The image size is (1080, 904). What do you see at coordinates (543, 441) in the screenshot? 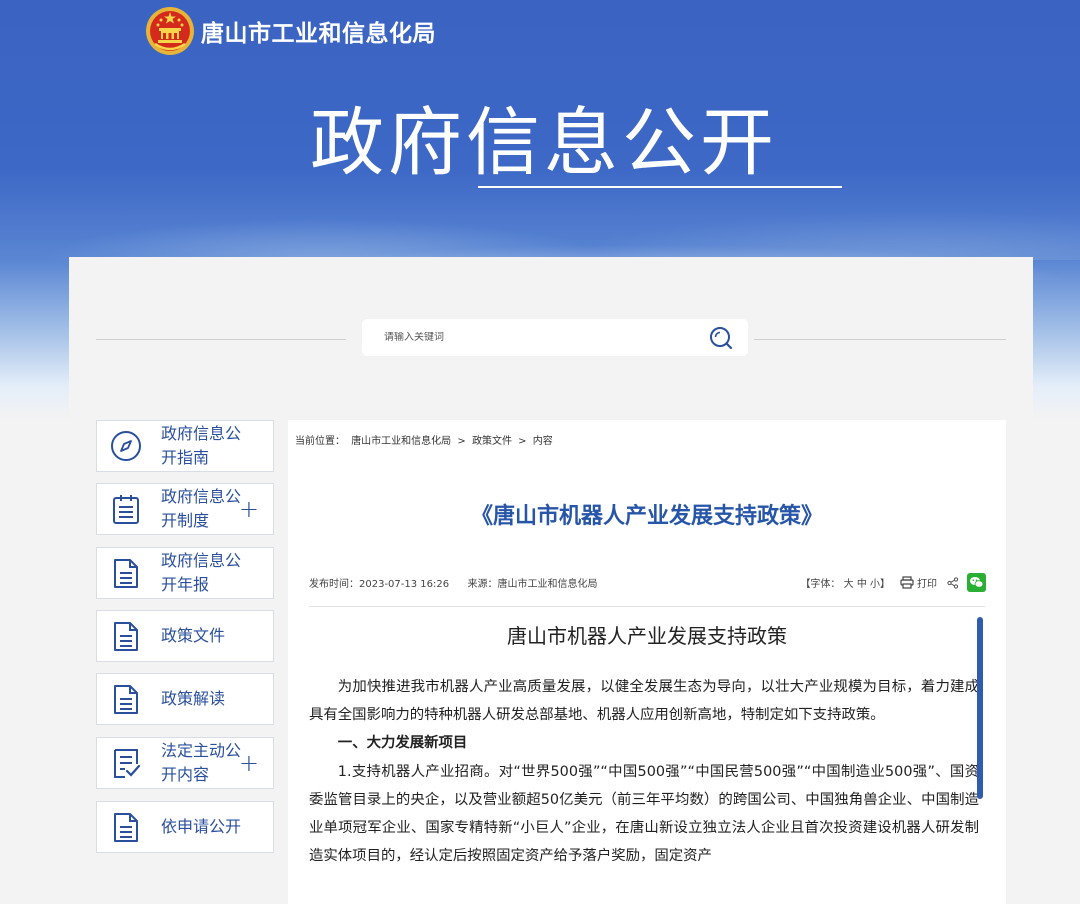
I see `breadcrumb-current: 内容` at bounding box center [543, 441].